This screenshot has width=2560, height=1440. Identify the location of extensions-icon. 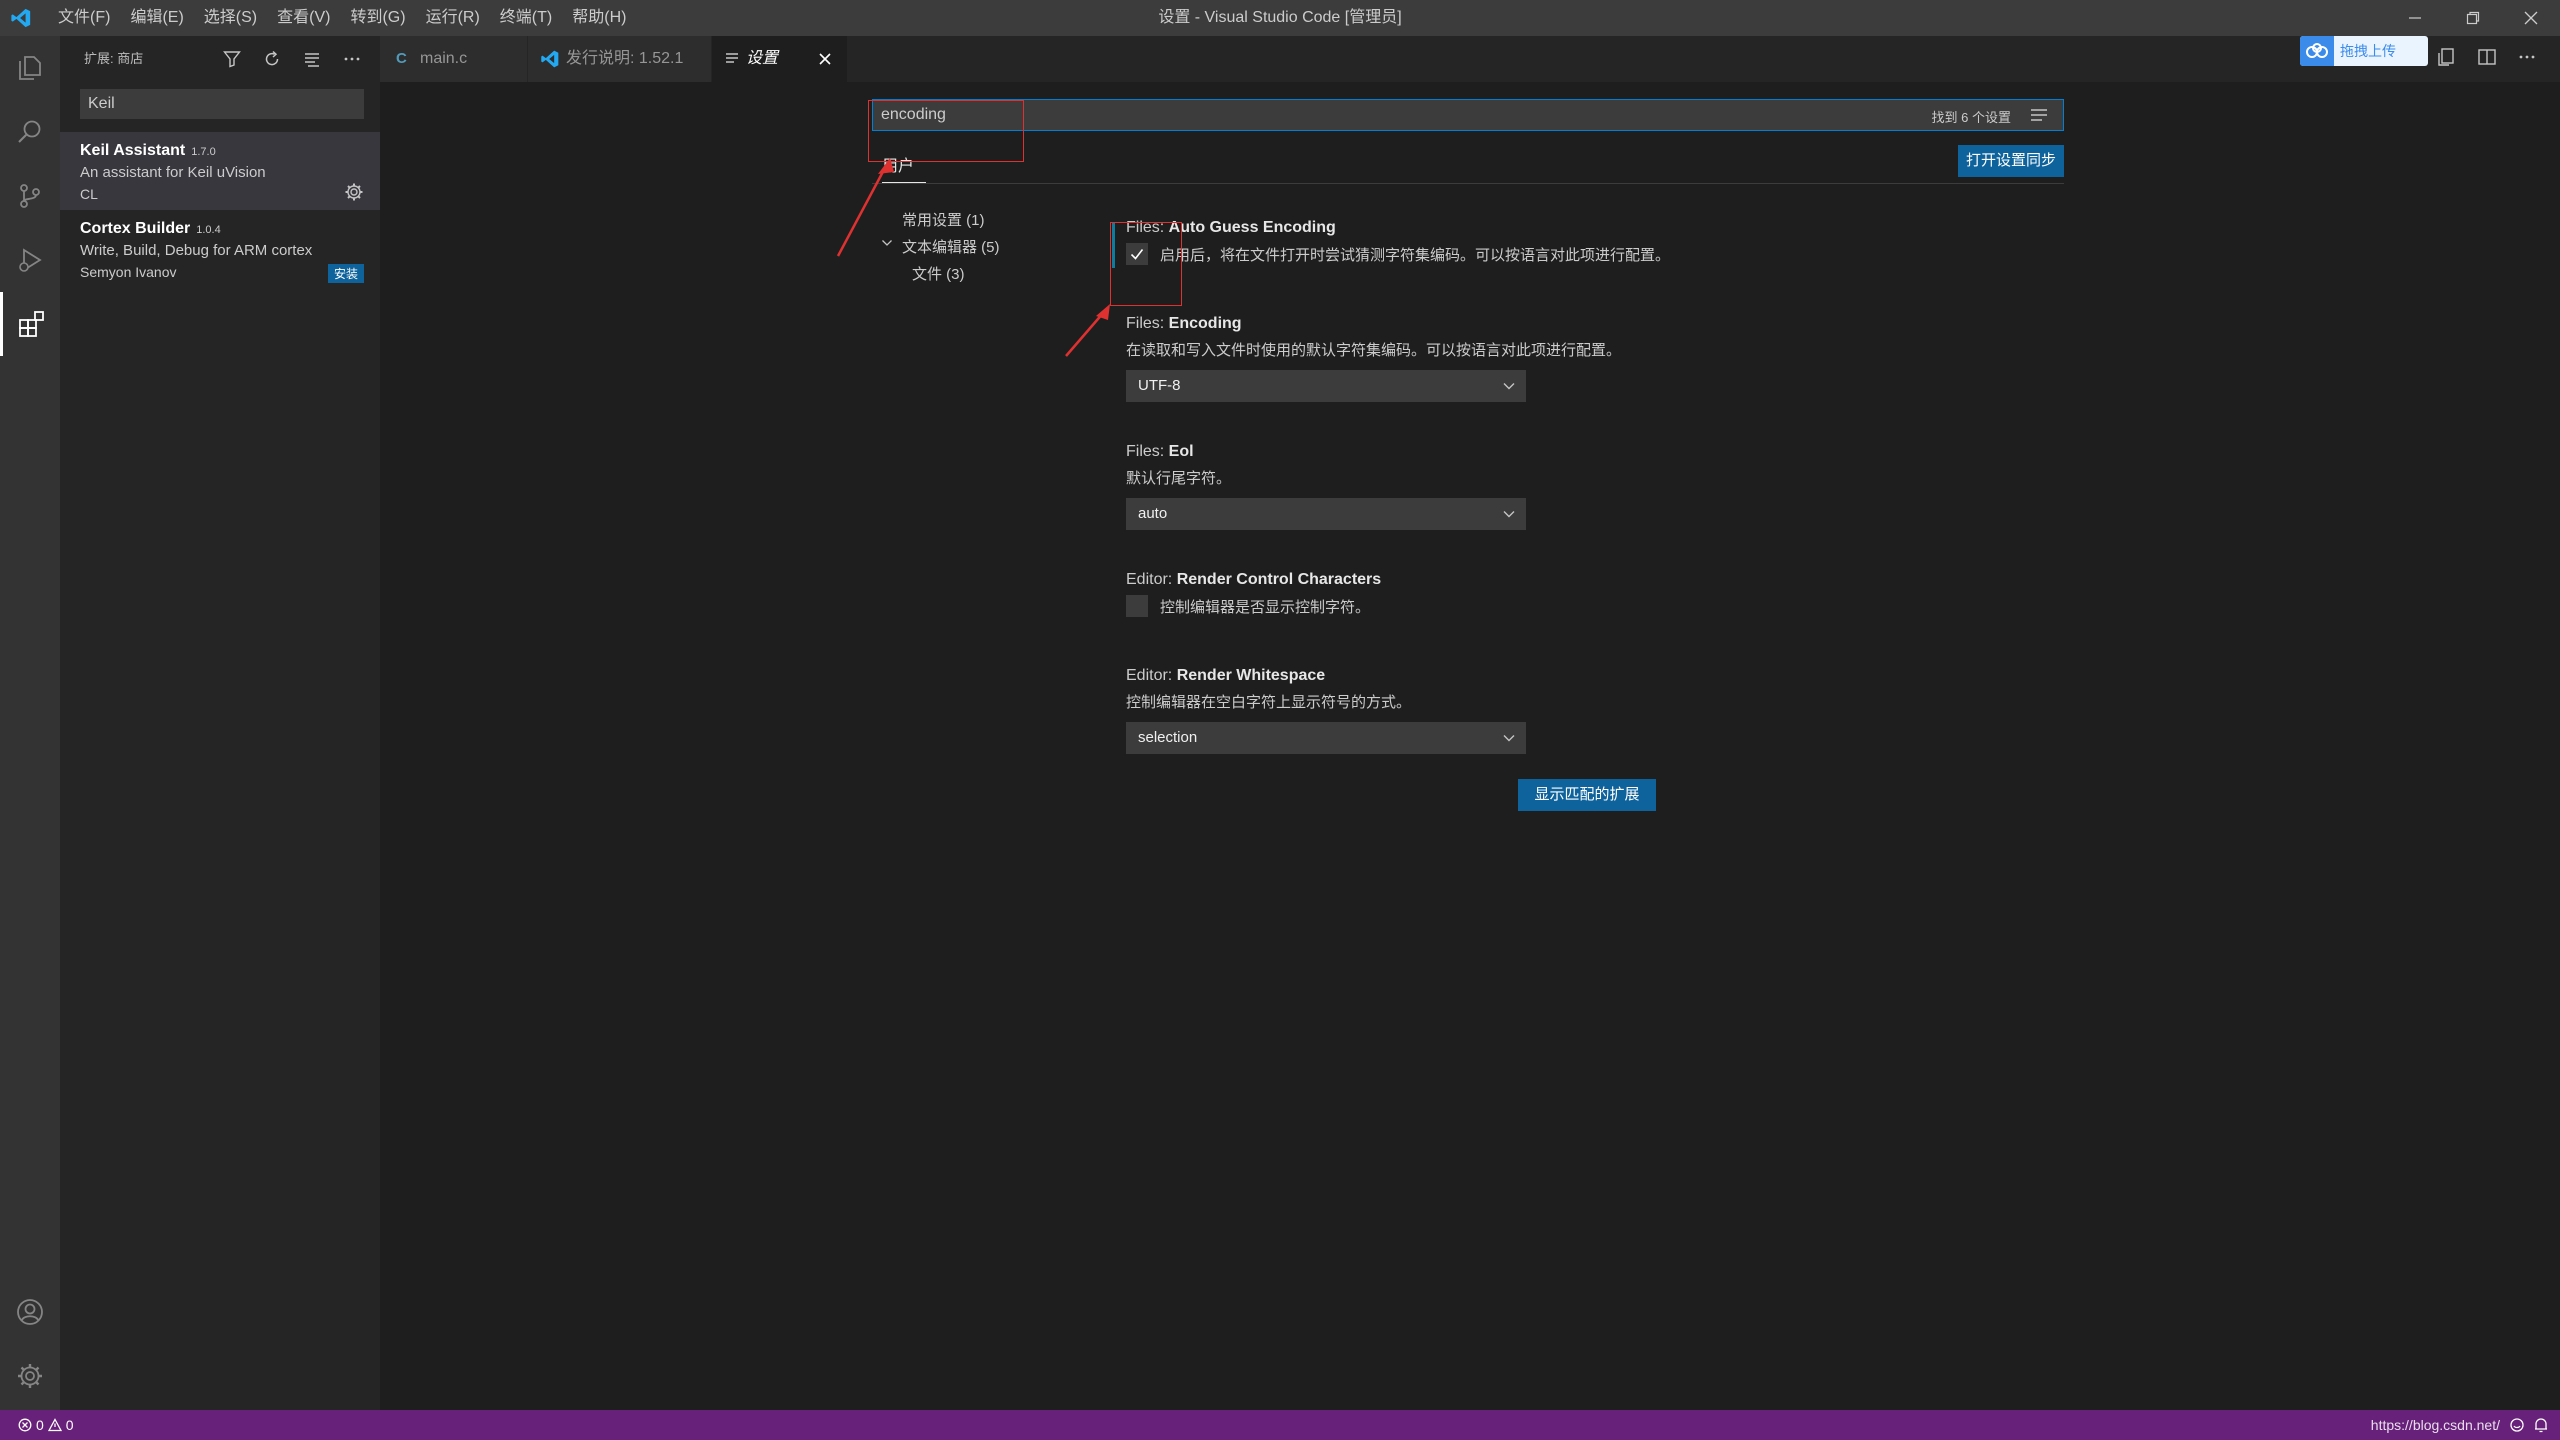
(31, 324).